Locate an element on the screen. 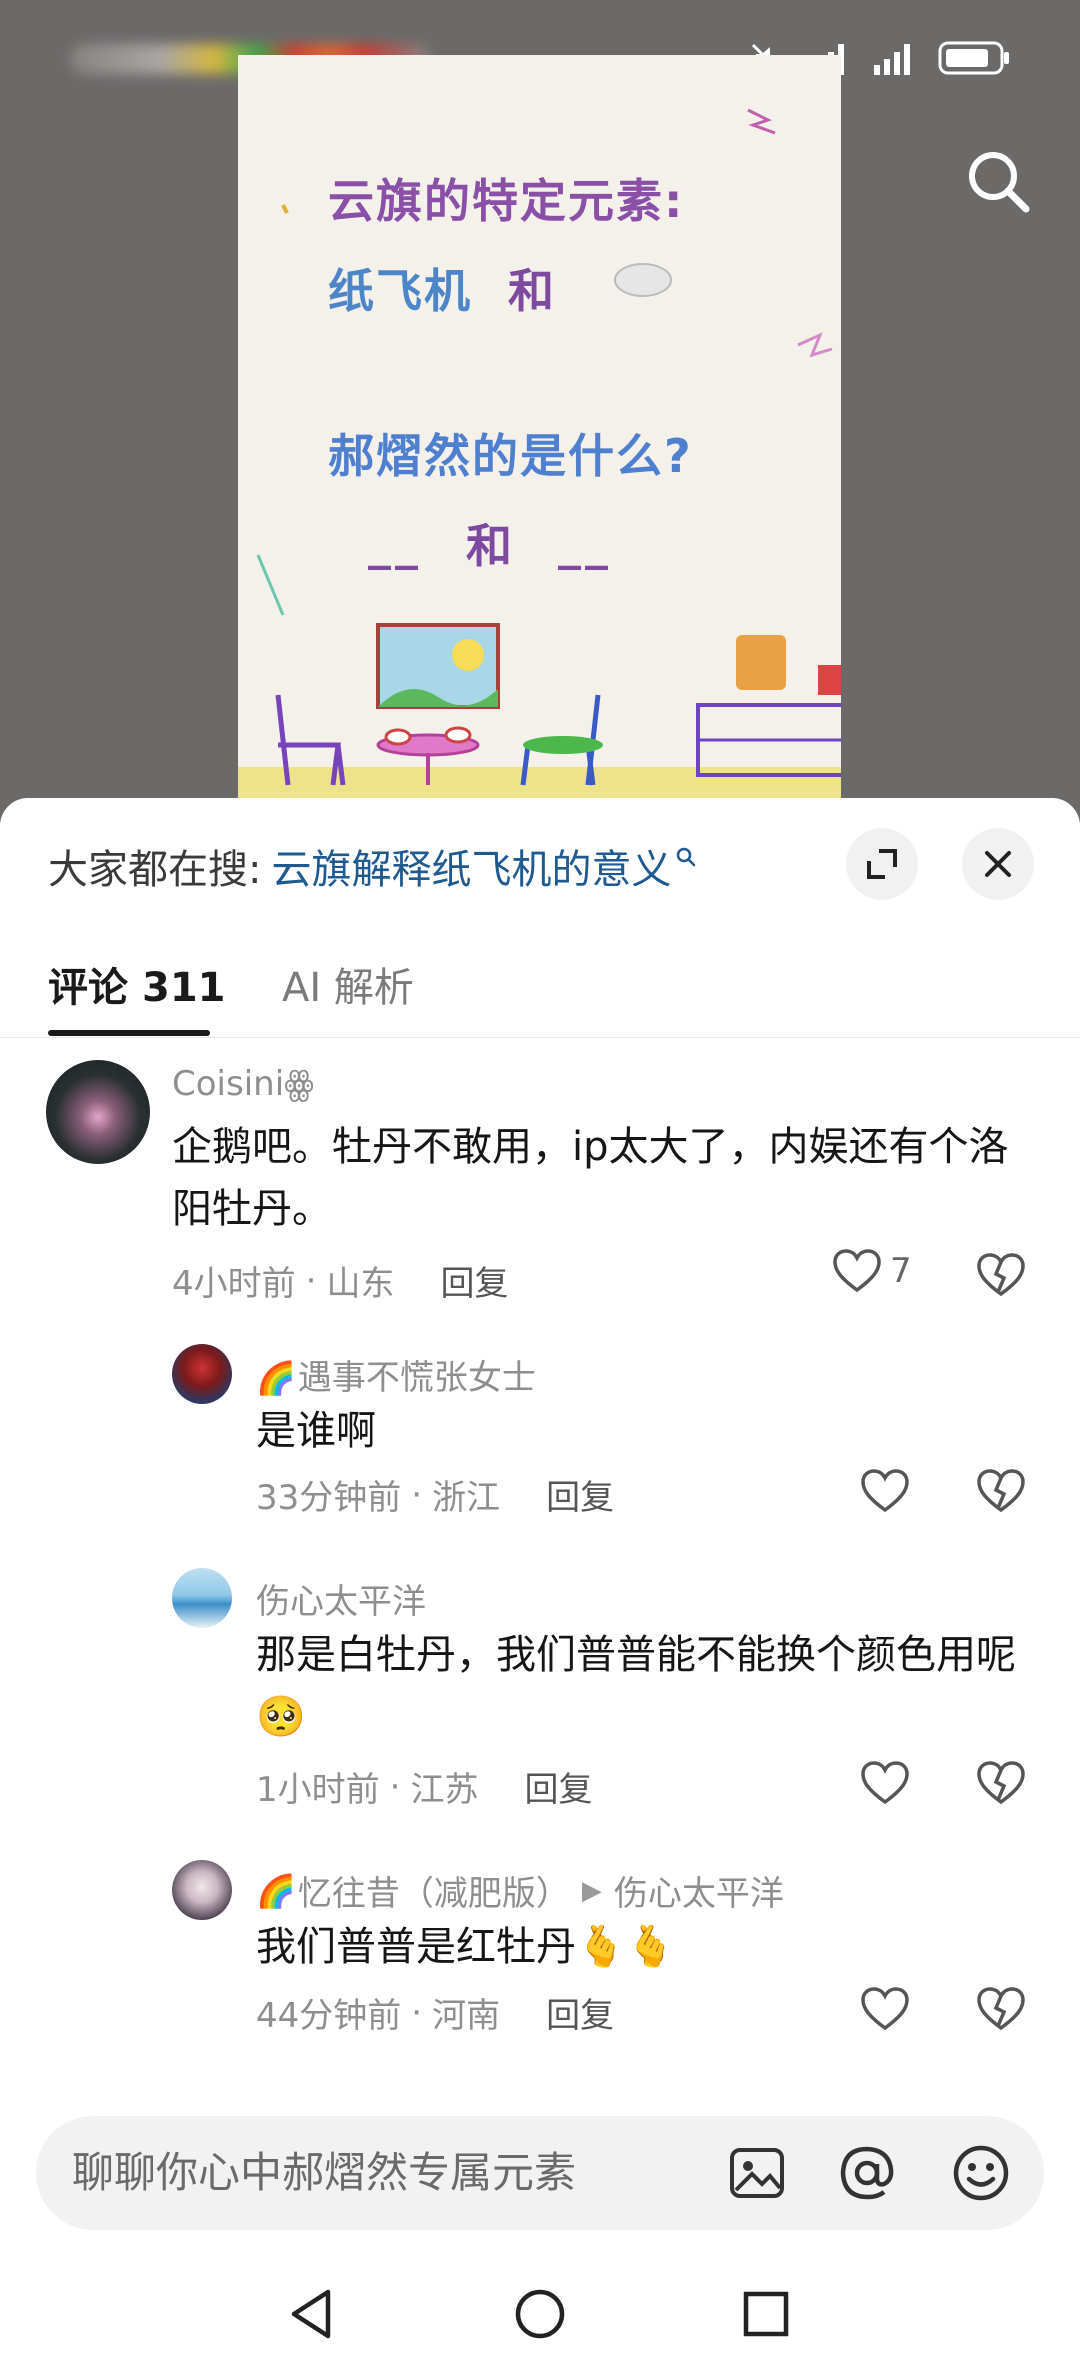 The image size is (1080, 2373). poster-line-2-mid: 和 is located at coordinates (532, 291).